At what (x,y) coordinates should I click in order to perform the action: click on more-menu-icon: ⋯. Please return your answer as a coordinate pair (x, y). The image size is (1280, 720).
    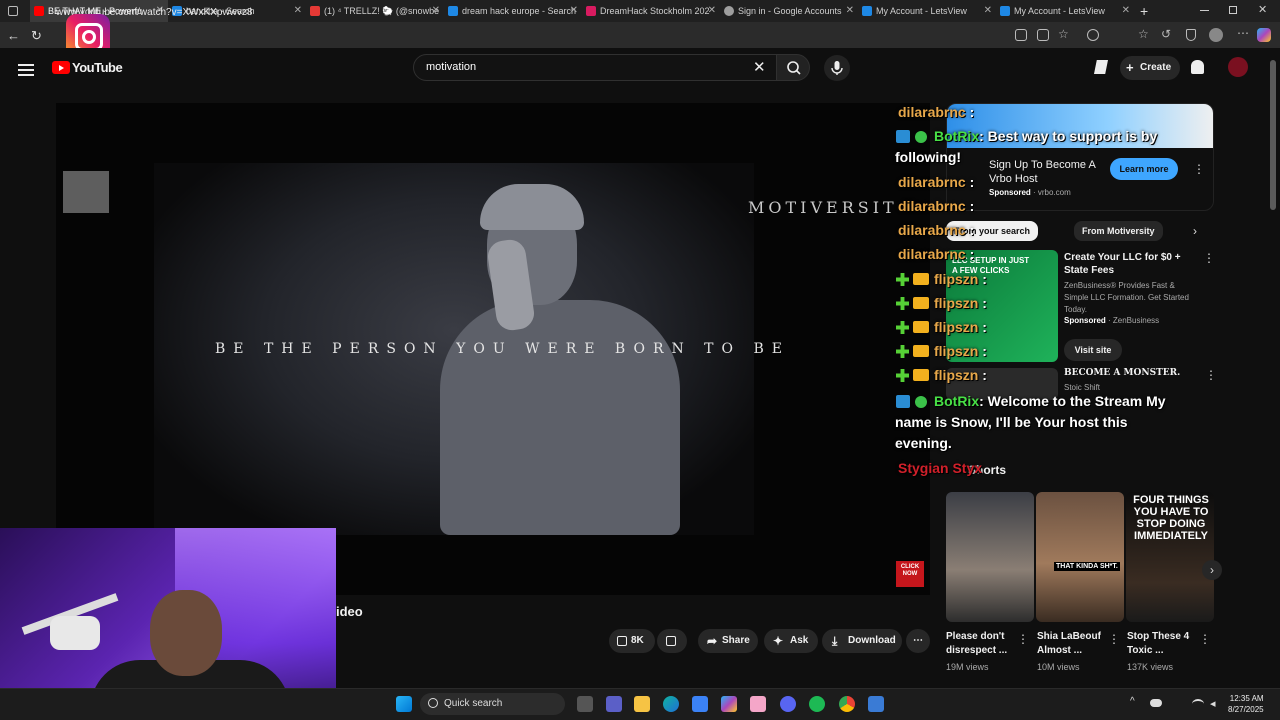
    Looking at the image, I should click on (1243, 33).